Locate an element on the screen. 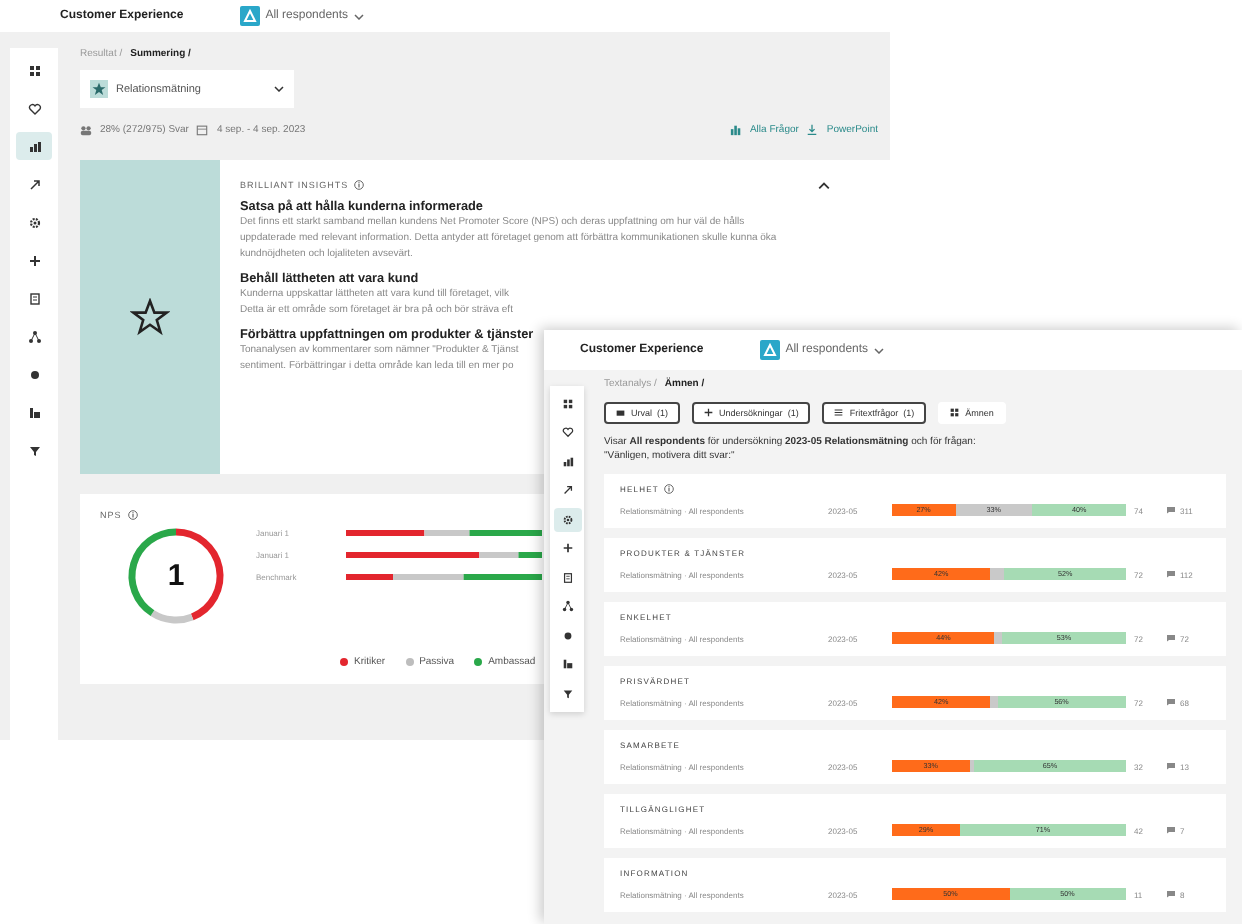 The image size is (1242, 924). list-icon is located at coordinates (839, 413).